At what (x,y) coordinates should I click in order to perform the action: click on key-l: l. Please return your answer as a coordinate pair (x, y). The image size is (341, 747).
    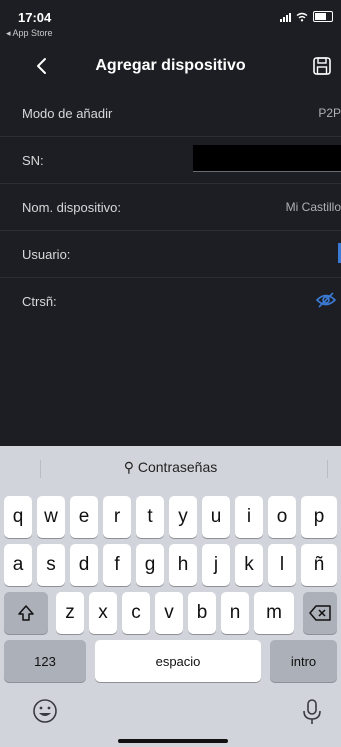
    Looking at the image, I should click on (282, 565).